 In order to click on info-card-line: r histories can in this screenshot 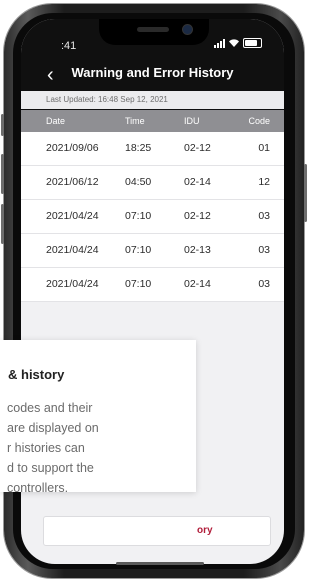, I will do `click(46, 448)`.